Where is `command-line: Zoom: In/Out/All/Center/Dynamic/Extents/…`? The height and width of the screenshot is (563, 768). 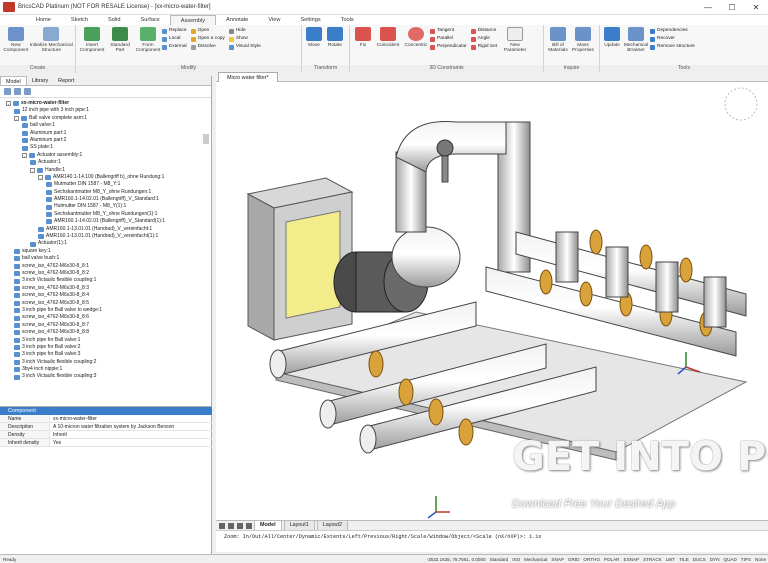
command-line: Zoom: In/Out/All/Center/Dynamic/Extents/… is located at coordinates (492, 541).